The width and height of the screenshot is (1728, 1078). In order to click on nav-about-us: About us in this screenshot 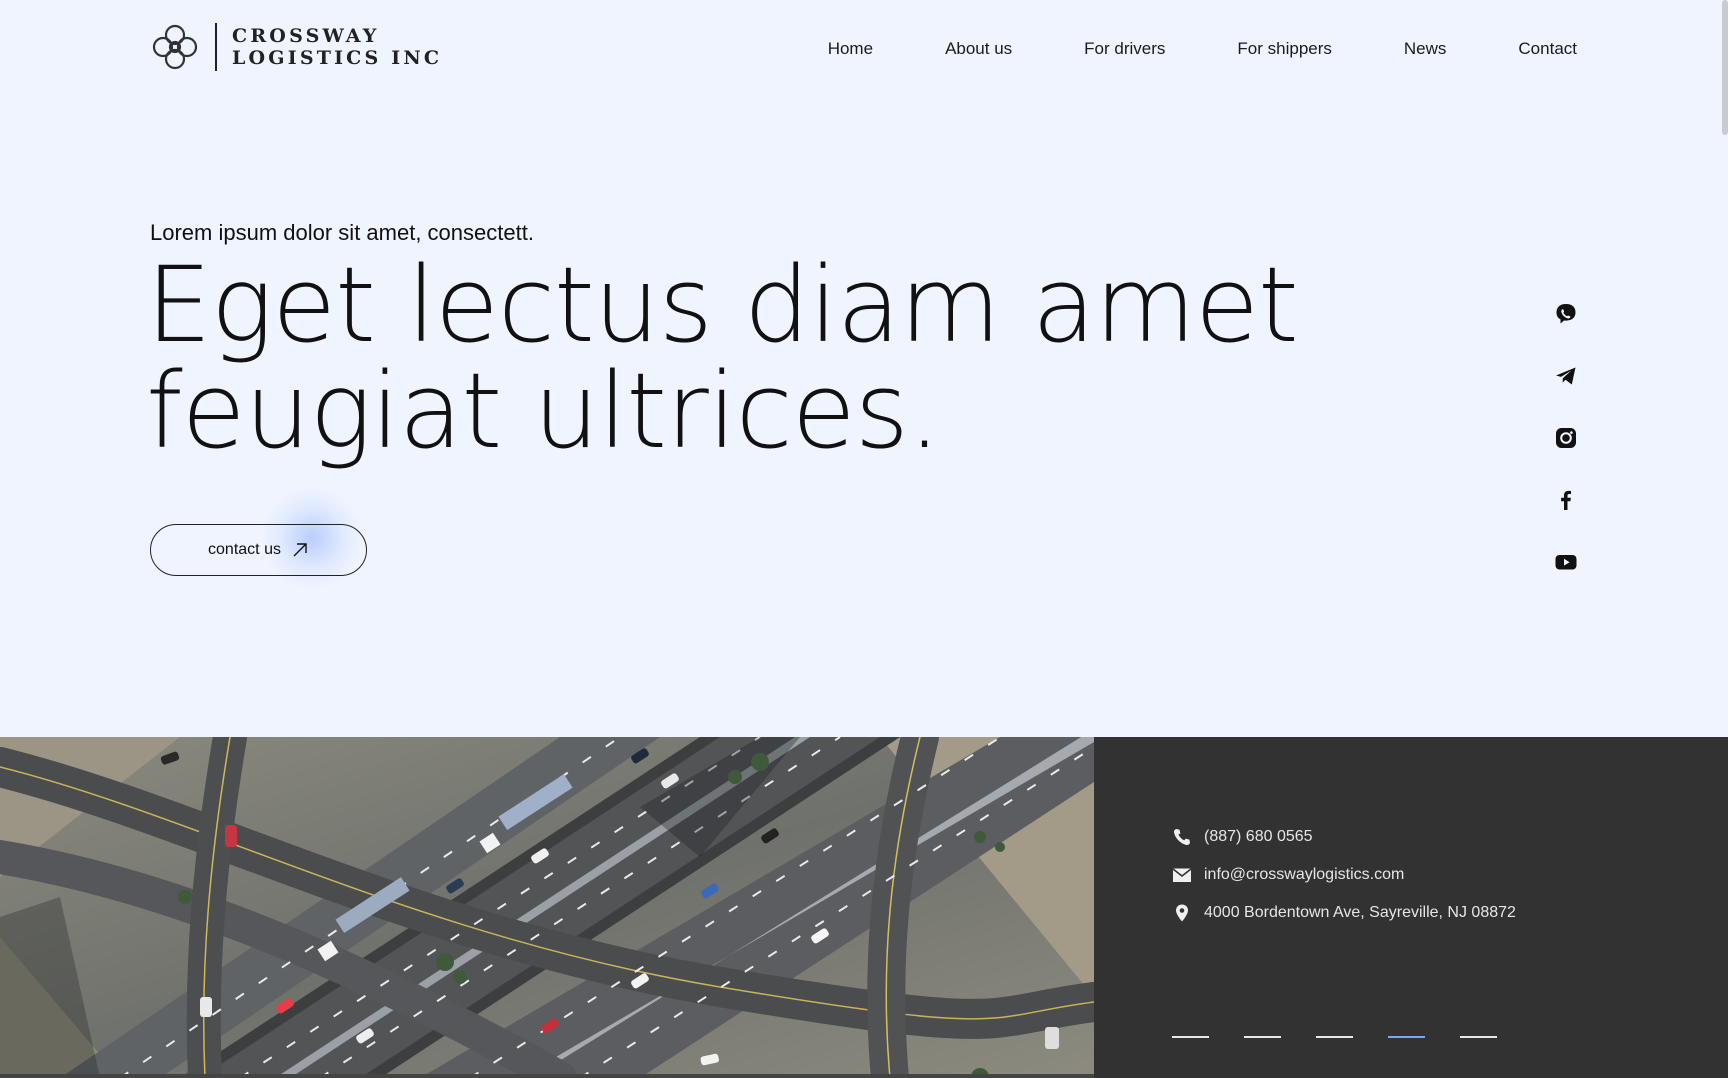, I will do `click(978, 49)`.